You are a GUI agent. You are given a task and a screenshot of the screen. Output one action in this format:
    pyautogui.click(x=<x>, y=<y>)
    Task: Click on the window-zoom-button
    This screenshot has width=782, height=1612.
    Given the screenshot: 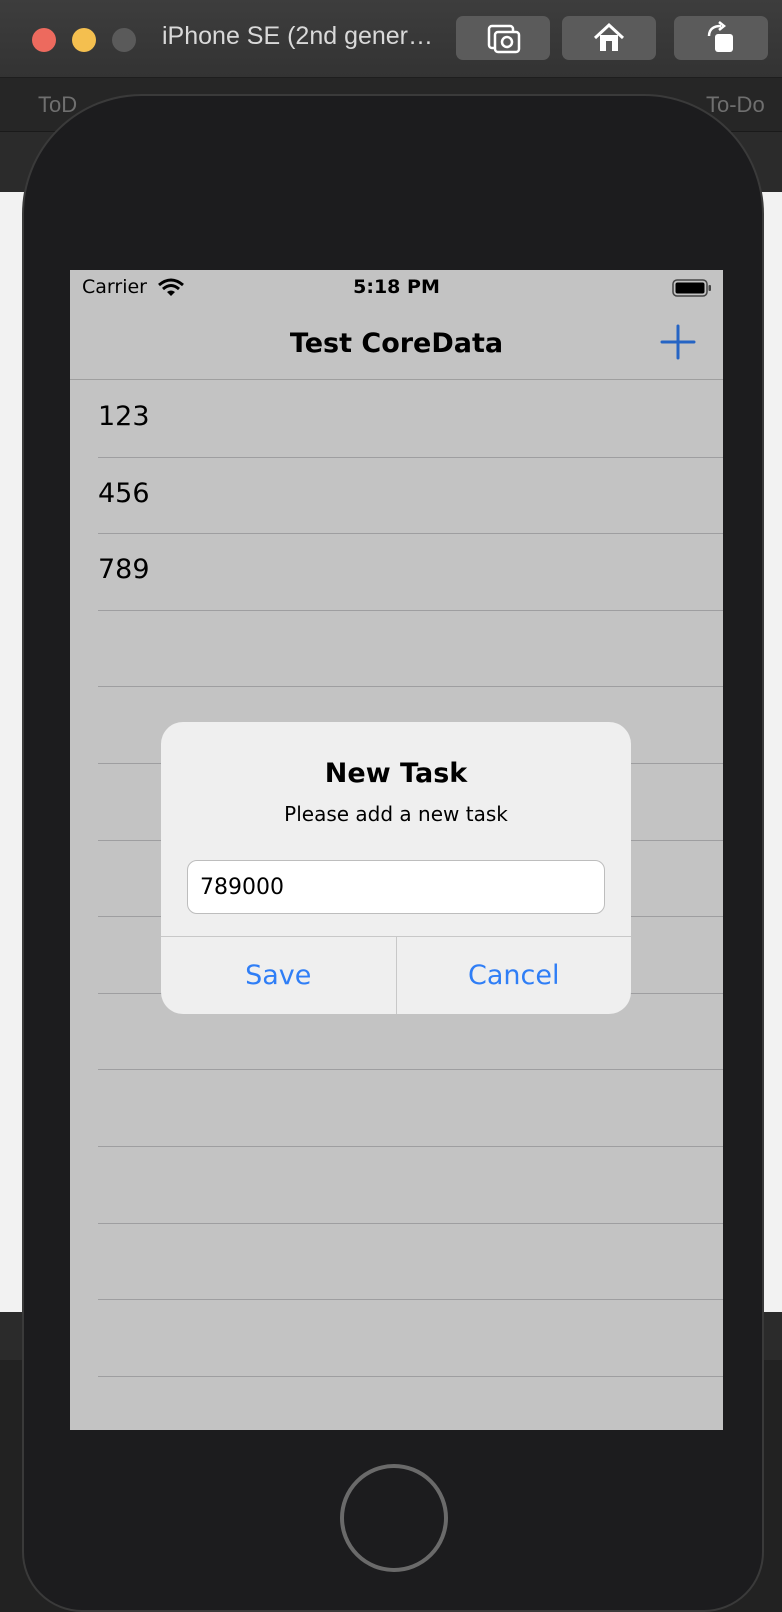 What is the action you would take?
    pyautogui.click(x=124, y=40)
    